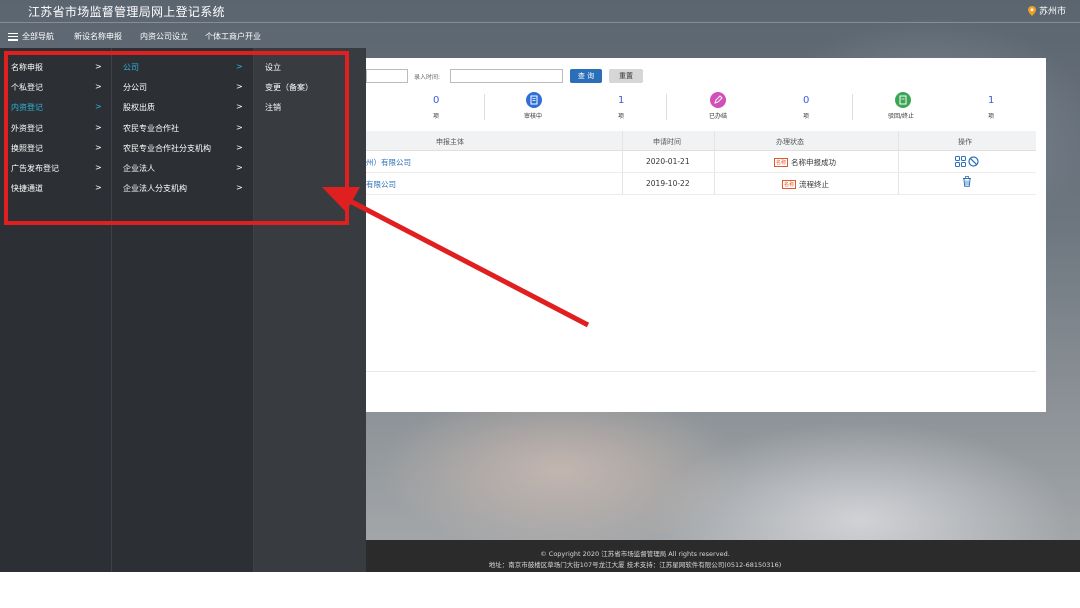  Describe the element at coordinates (183, 107) in the screenshot. I see `menu-item-equity-pledge: 股权出质 >` at that location.